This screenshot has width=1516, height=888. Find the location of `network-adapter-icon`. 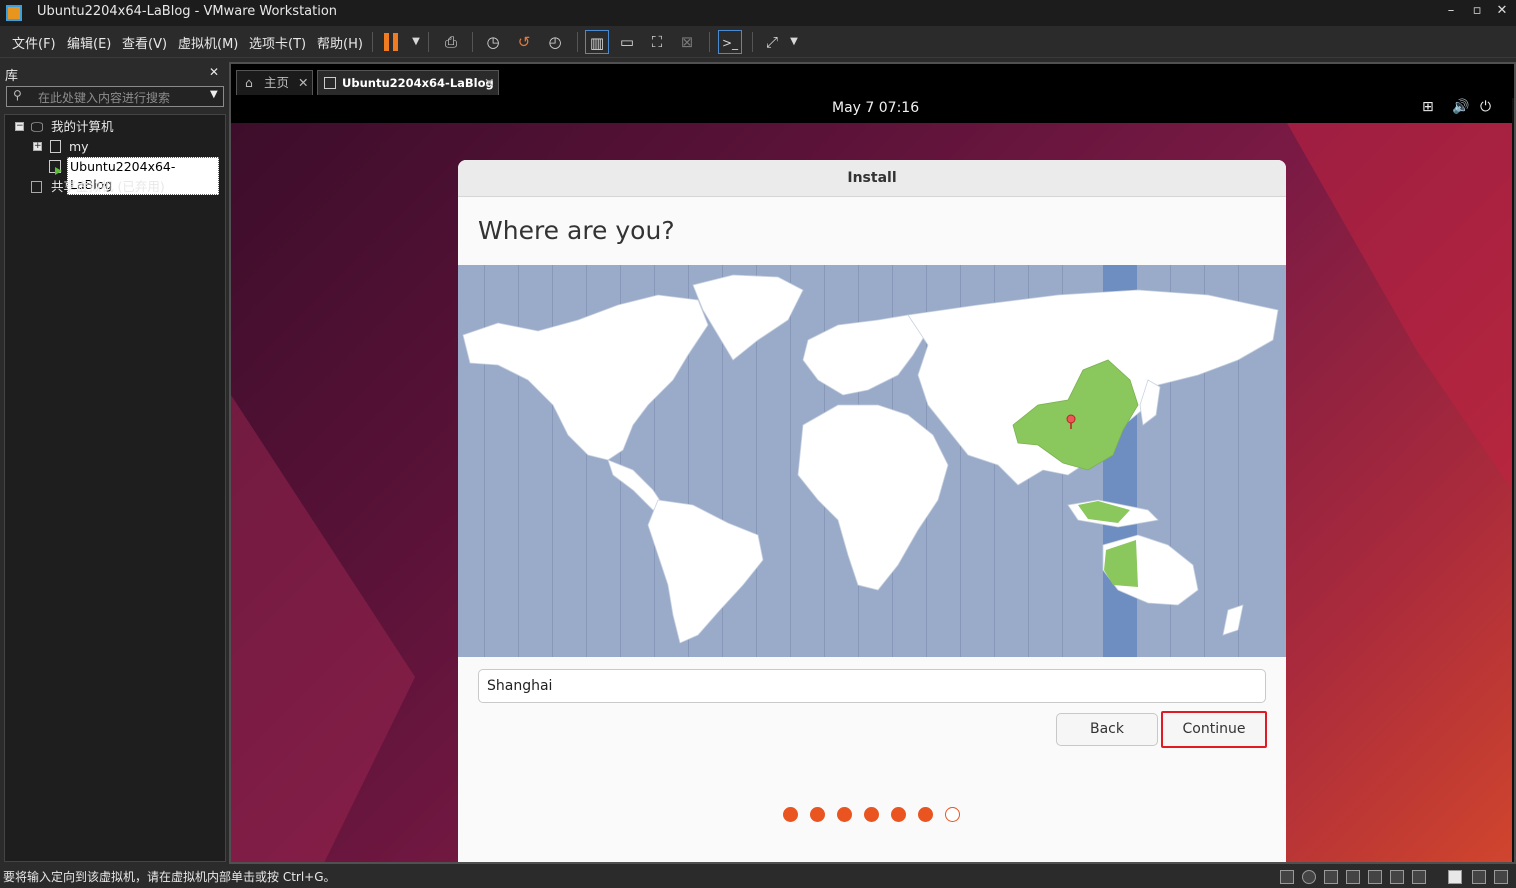

network-adapter-icon is located at coordinates (1331, 877).